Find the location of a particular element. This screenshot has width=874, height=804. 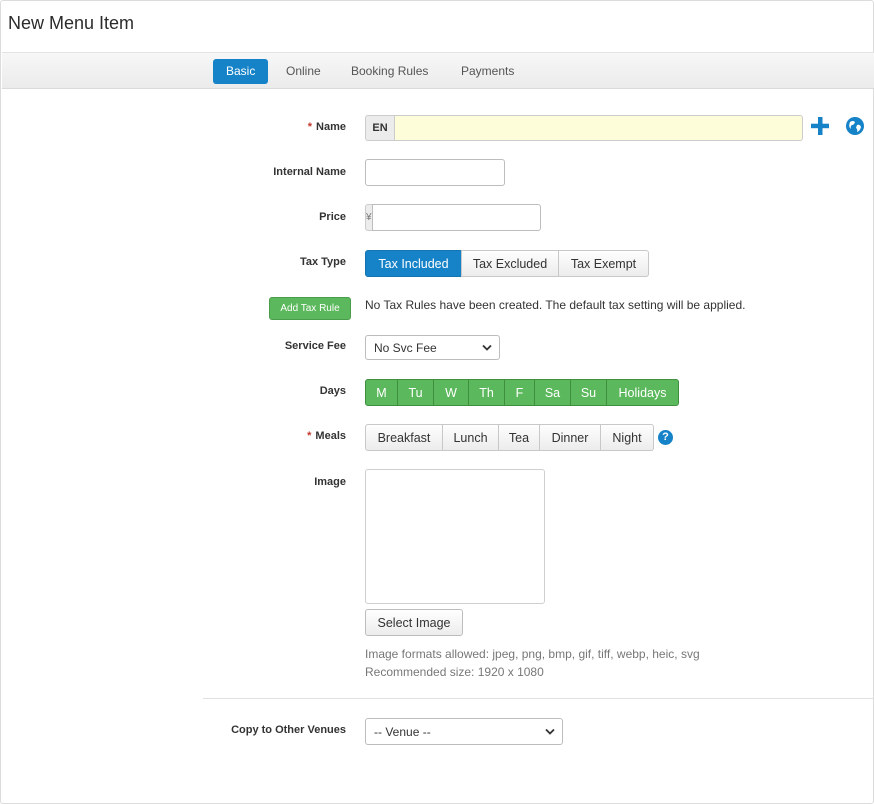

meals-label: * Meals is located at coordinates (326, 436).